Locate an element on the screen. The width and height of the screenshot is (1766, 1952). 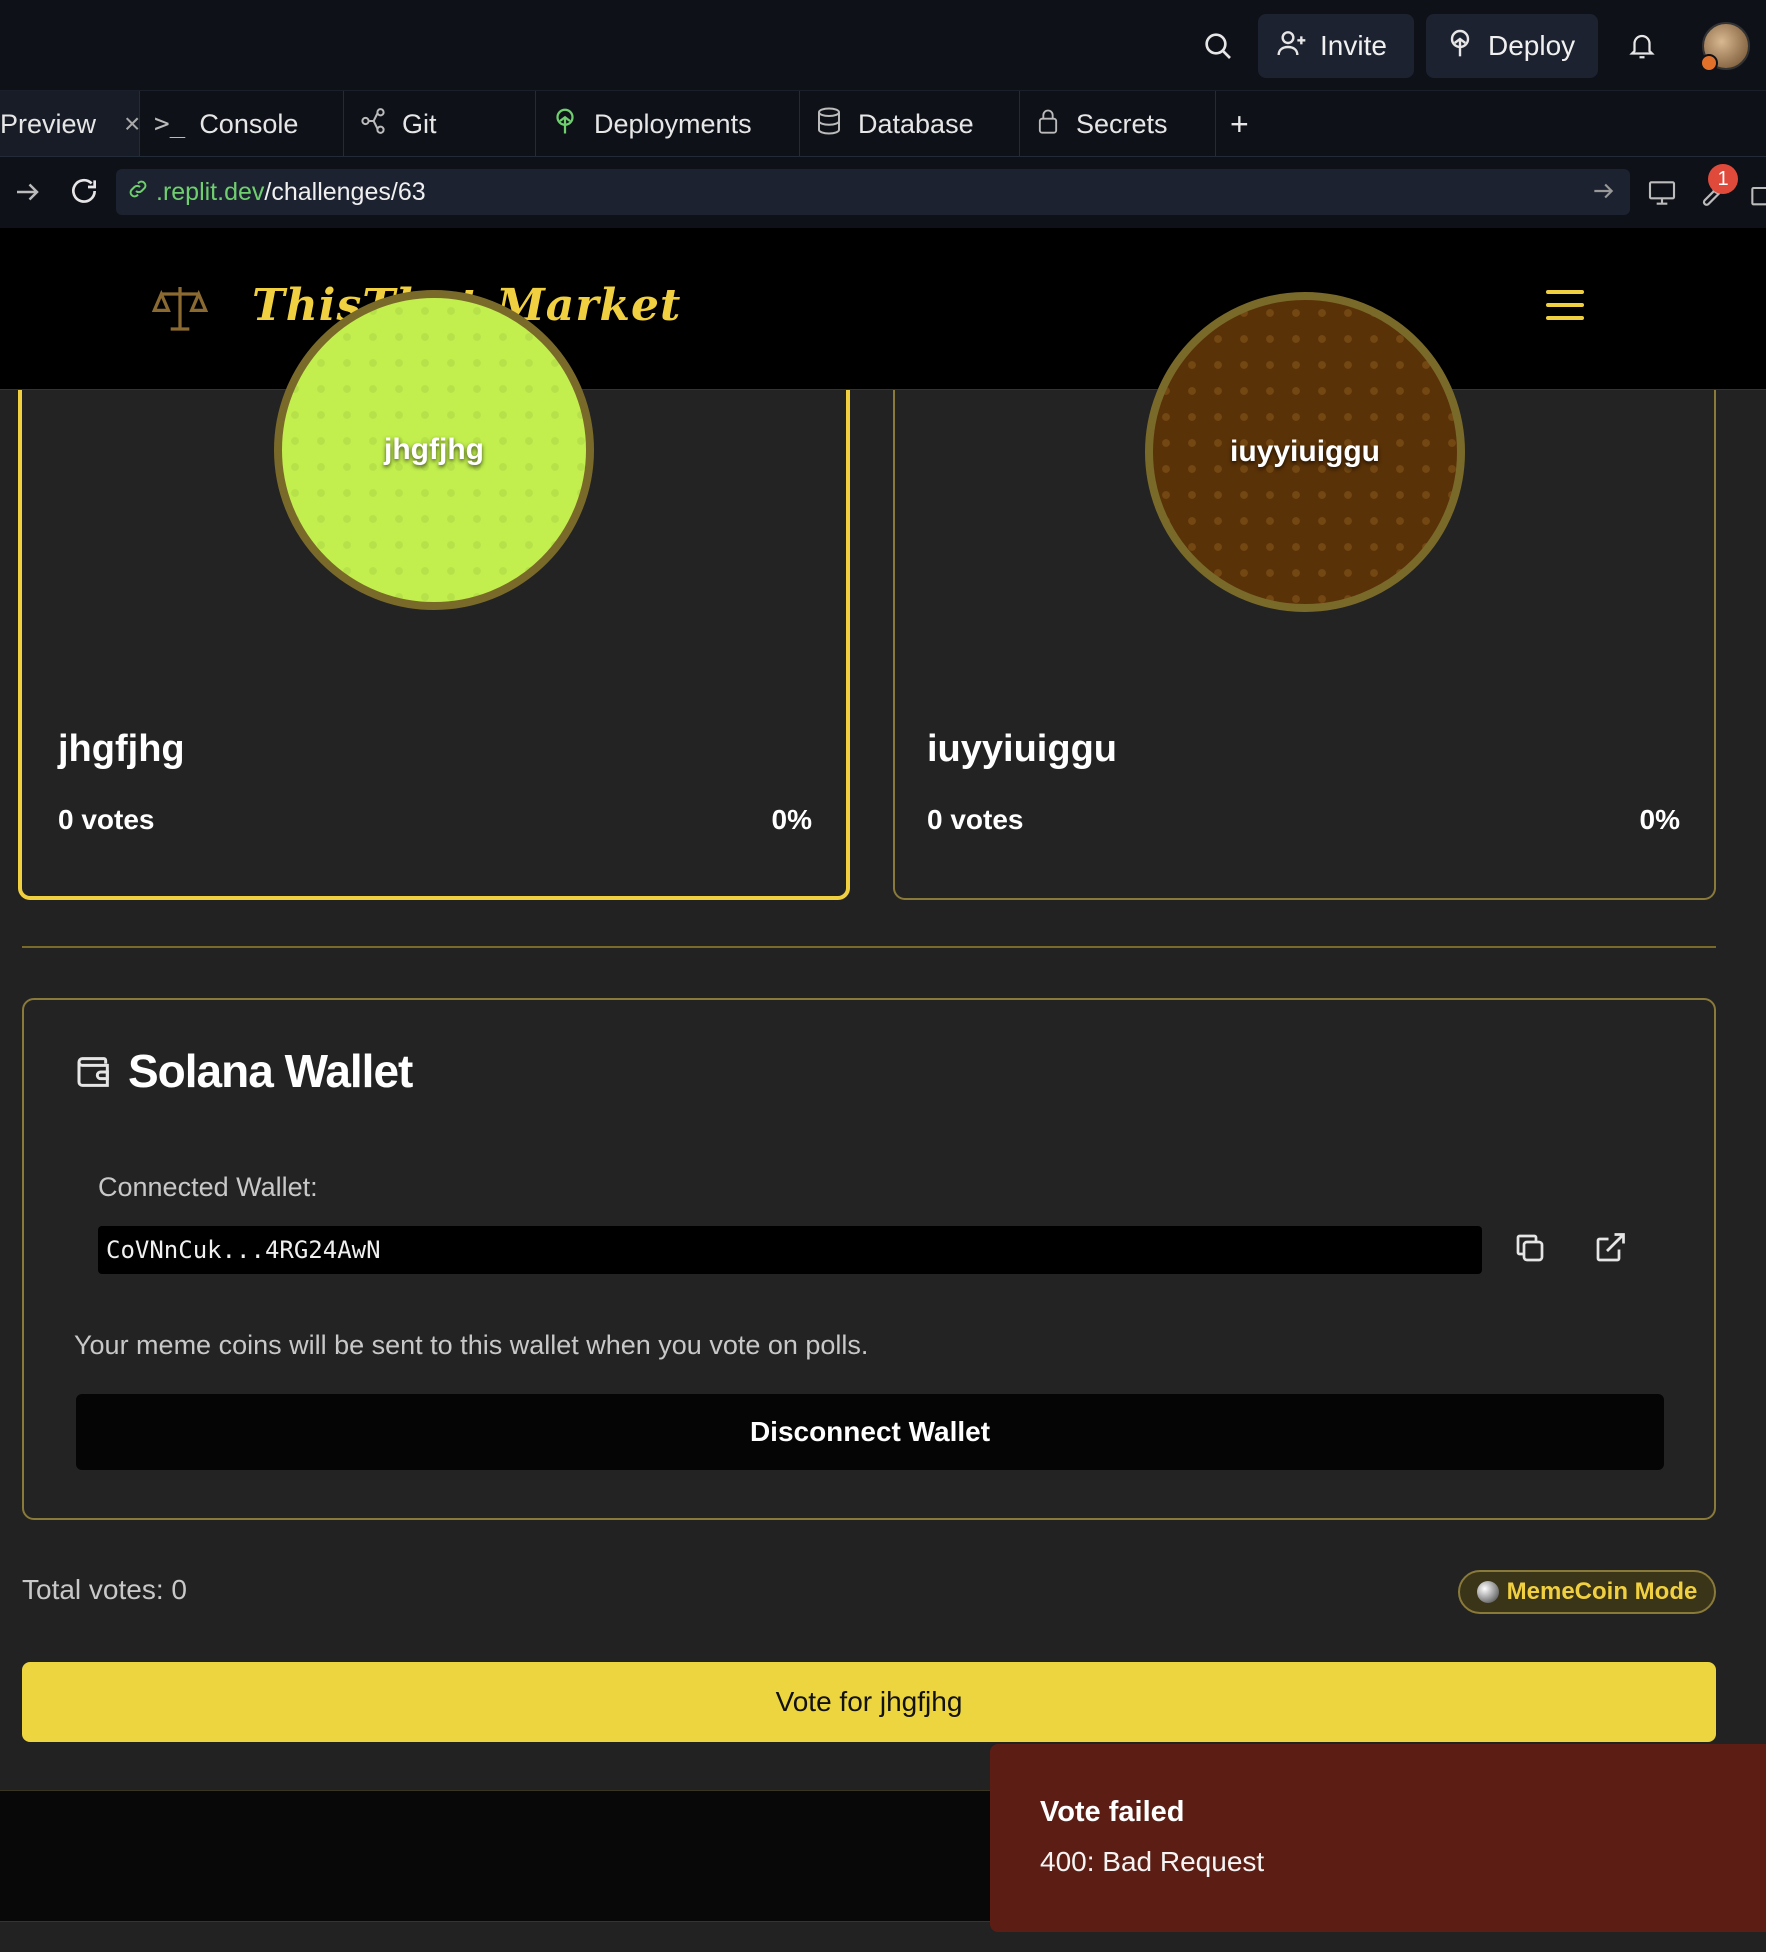
wallet-title: Solana Wallet is located at coordinates (270, 1071).